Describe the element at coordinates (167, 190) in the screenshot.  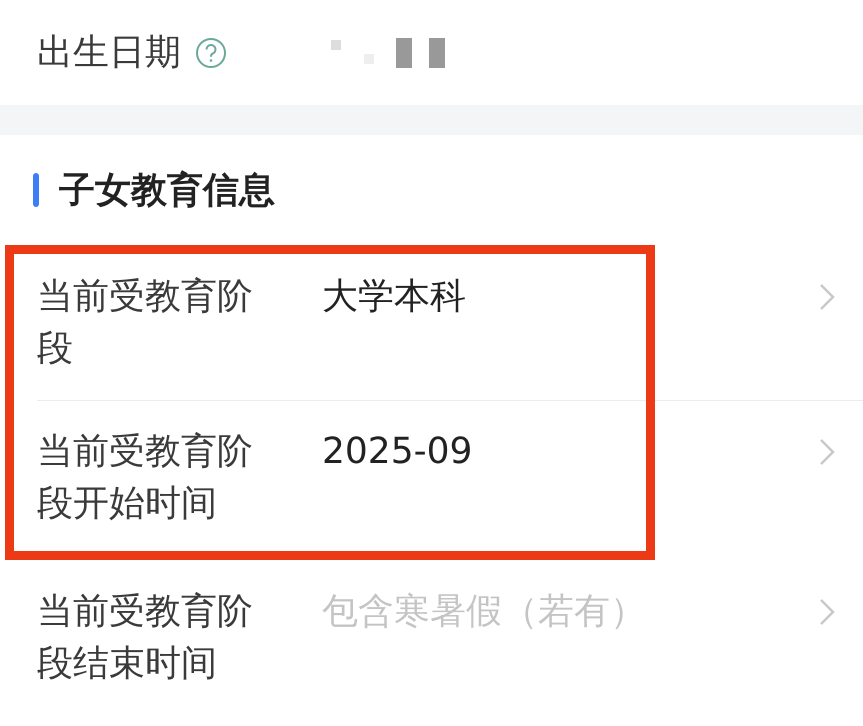
I see `section-title: 子女教育信息` at that location.